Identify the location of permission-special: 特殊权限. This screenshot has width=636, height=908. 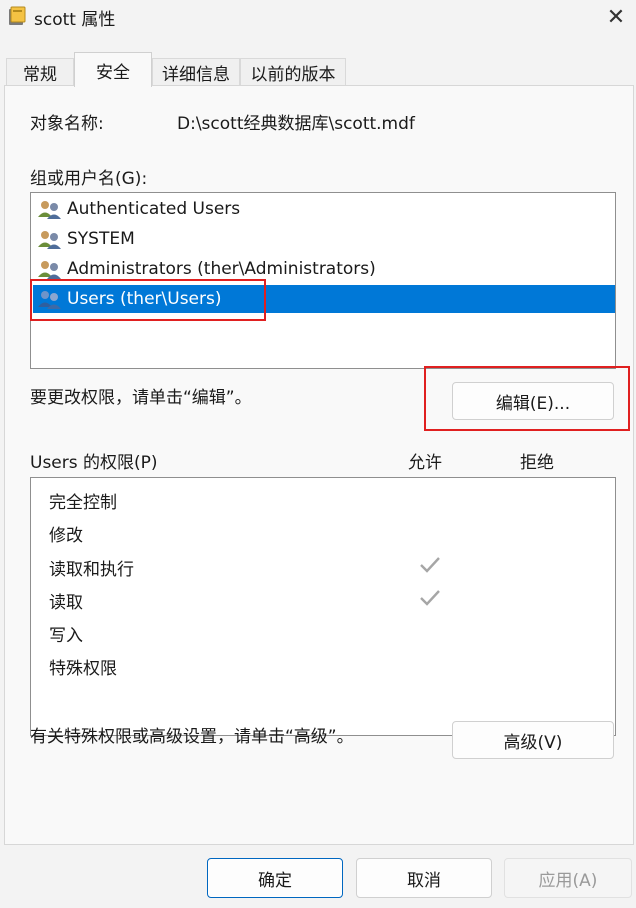
(83, 669).